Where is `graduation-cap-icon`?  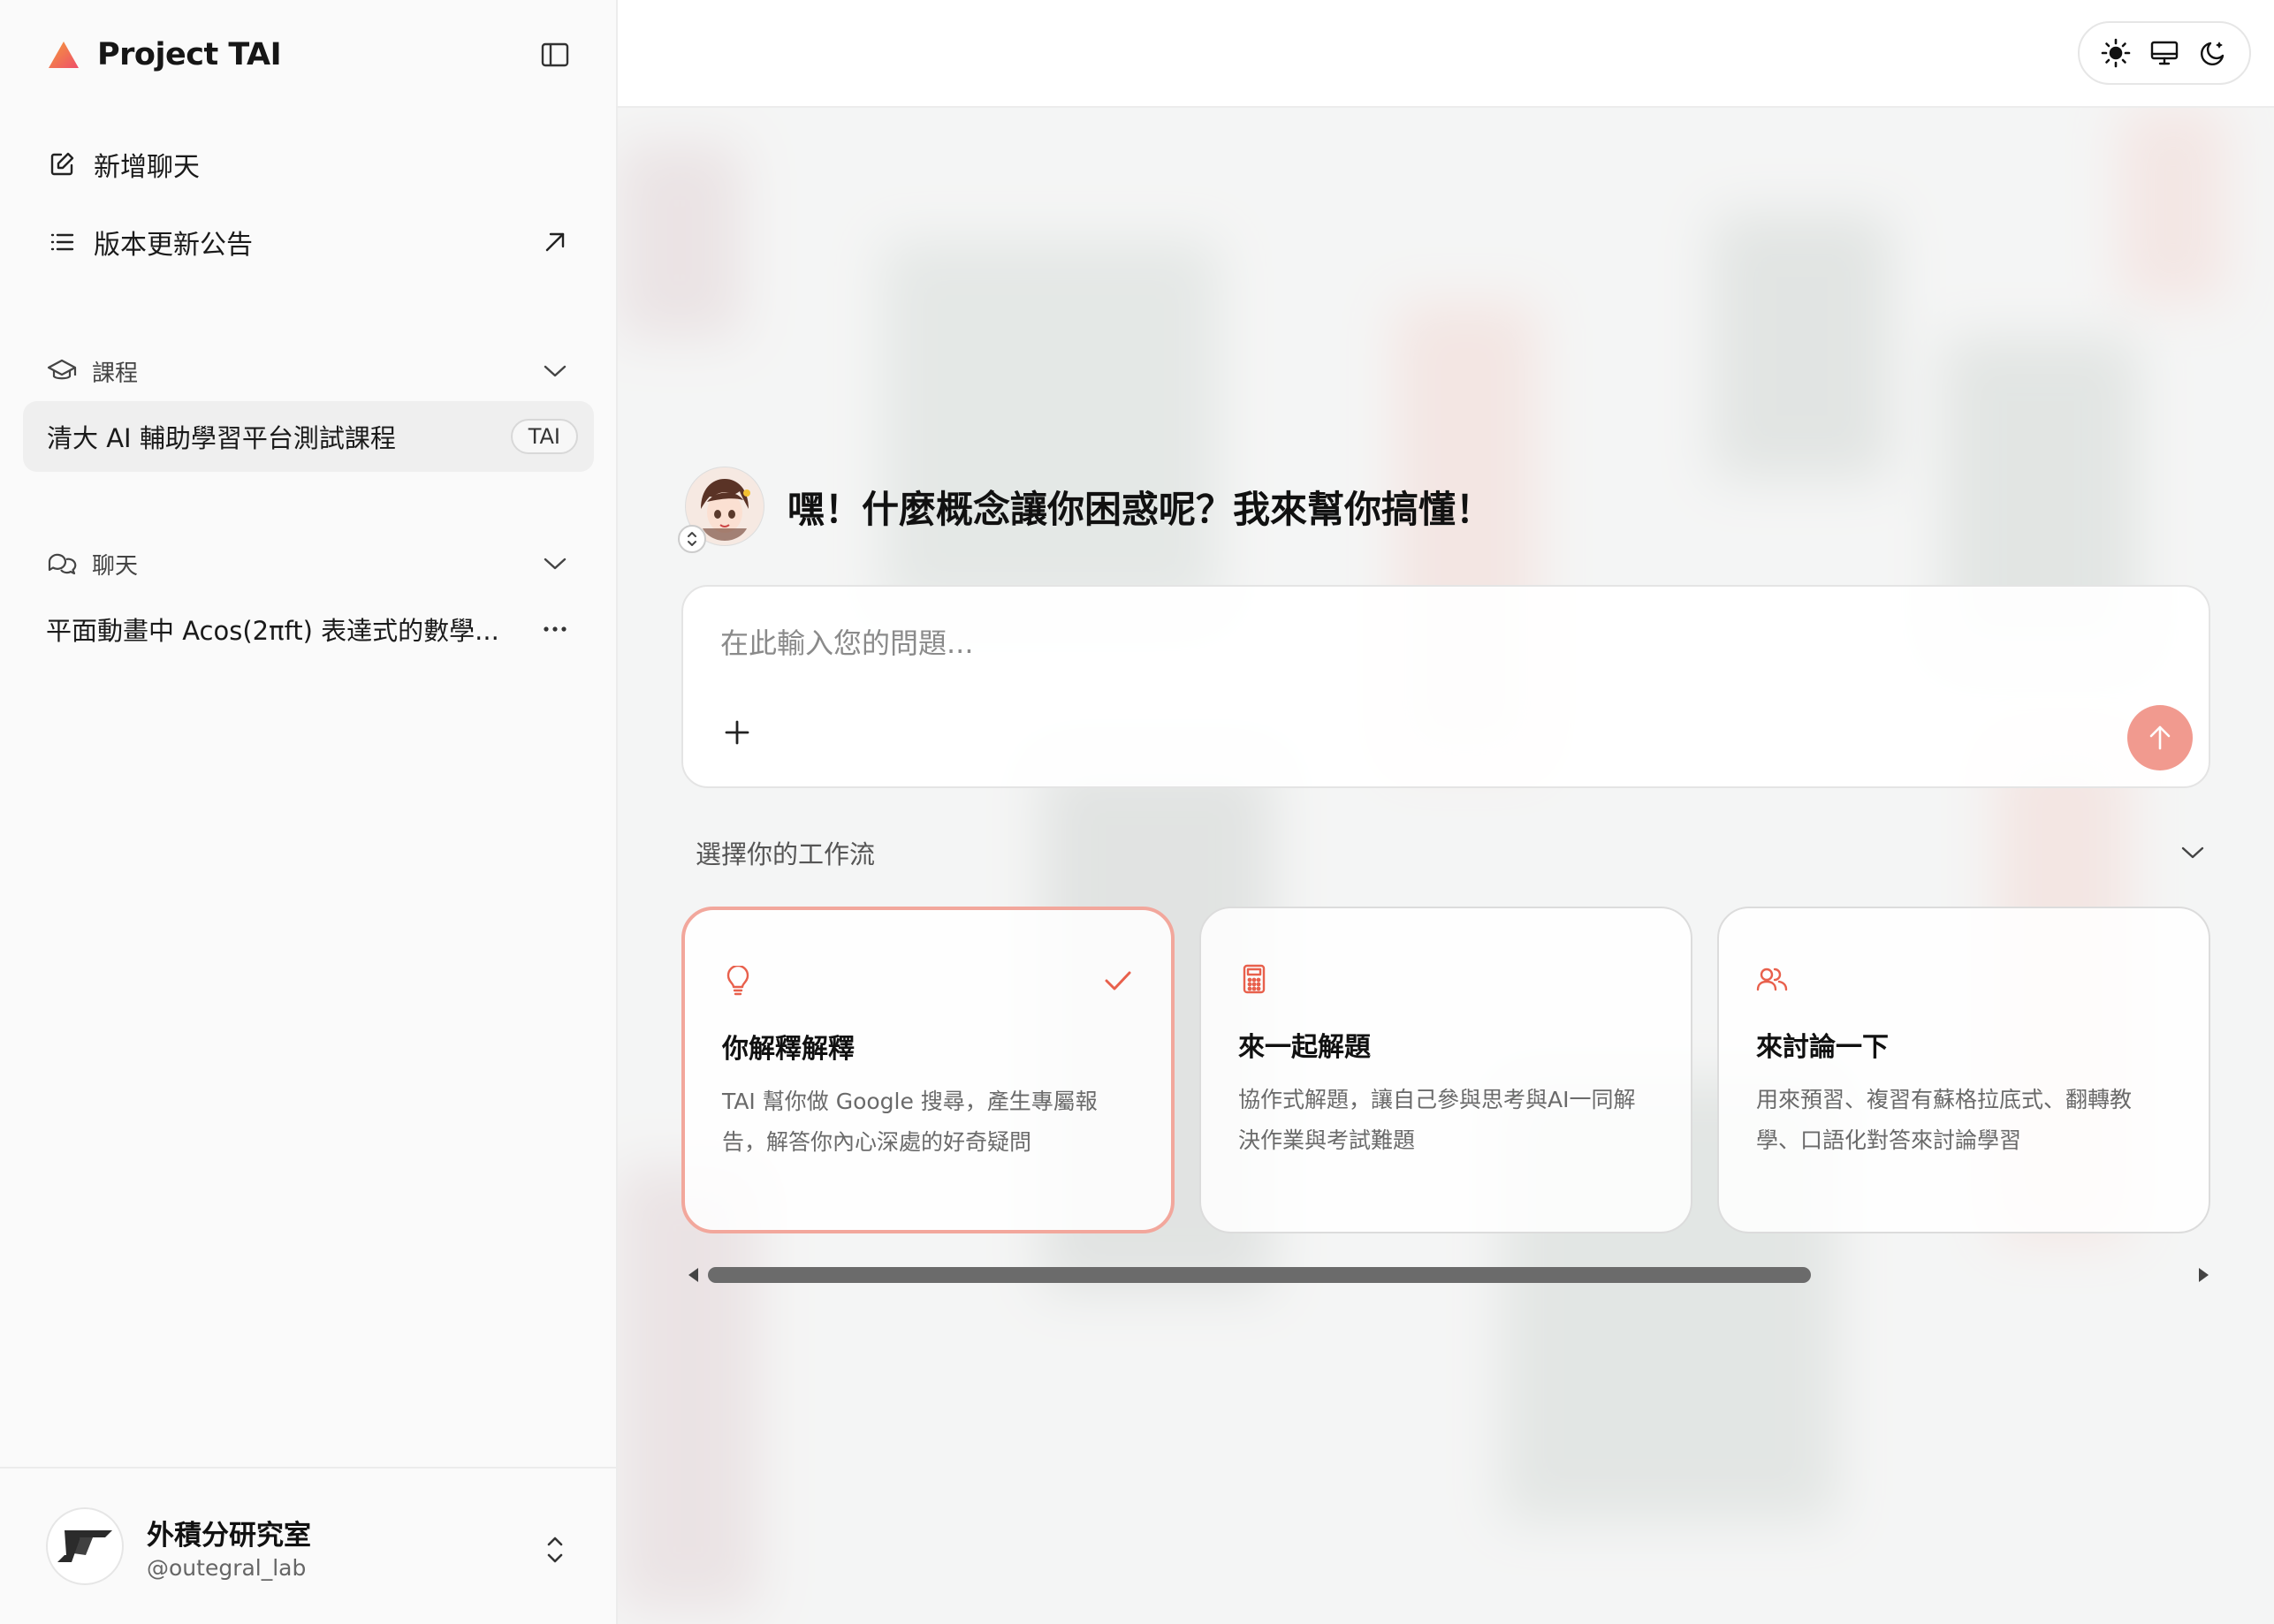
graduation-cap-icon is located at coordinates (62, 371).